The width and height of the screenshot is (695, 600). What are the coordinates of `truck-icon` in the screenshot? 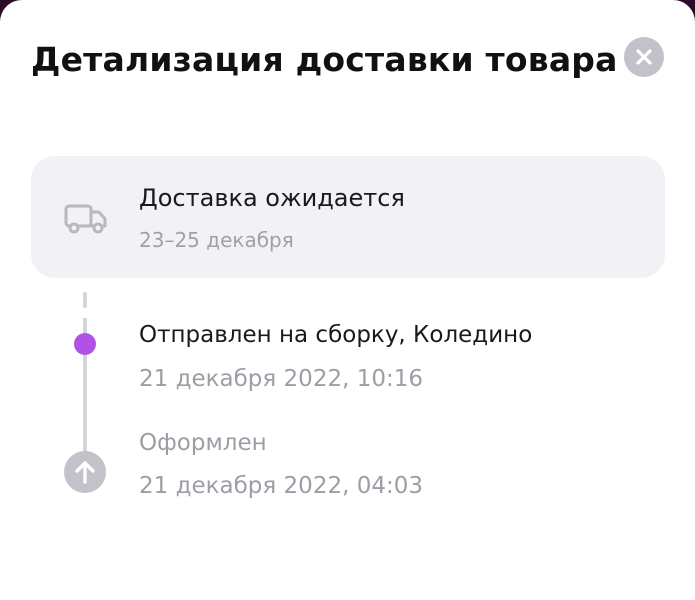 It's located at (85, 219).